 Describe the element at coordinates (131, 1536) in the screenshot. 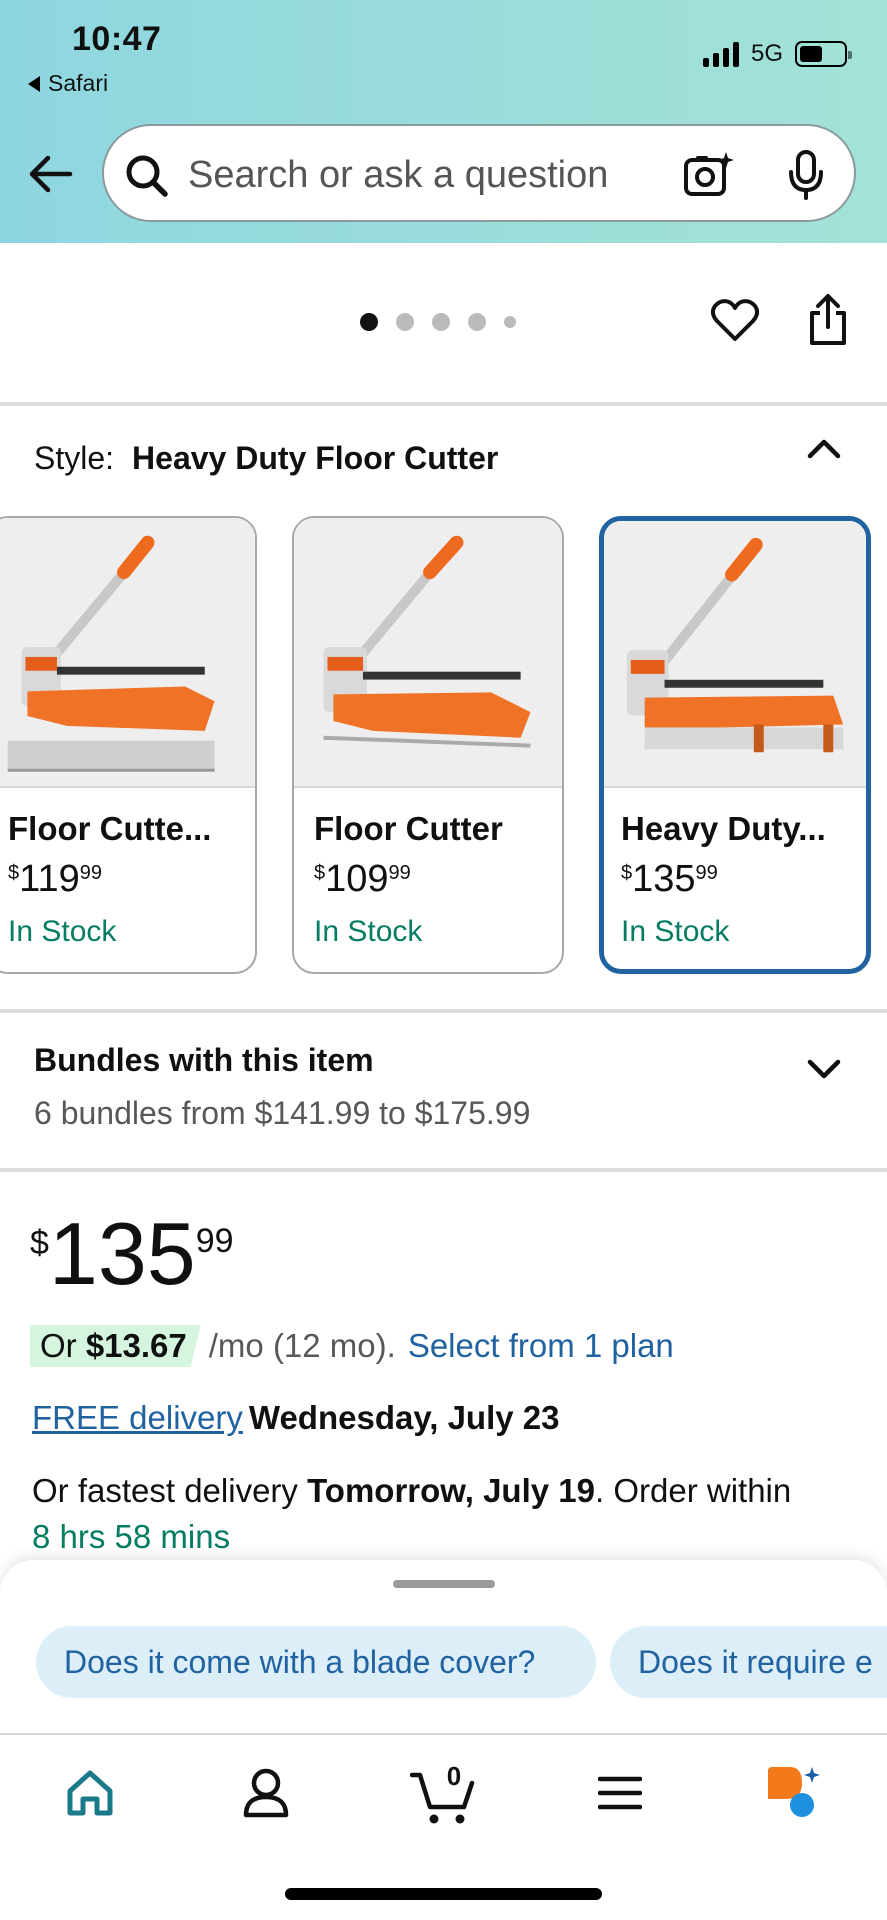

I see `order-countdown: 8 hrs 58 mins` at that location.